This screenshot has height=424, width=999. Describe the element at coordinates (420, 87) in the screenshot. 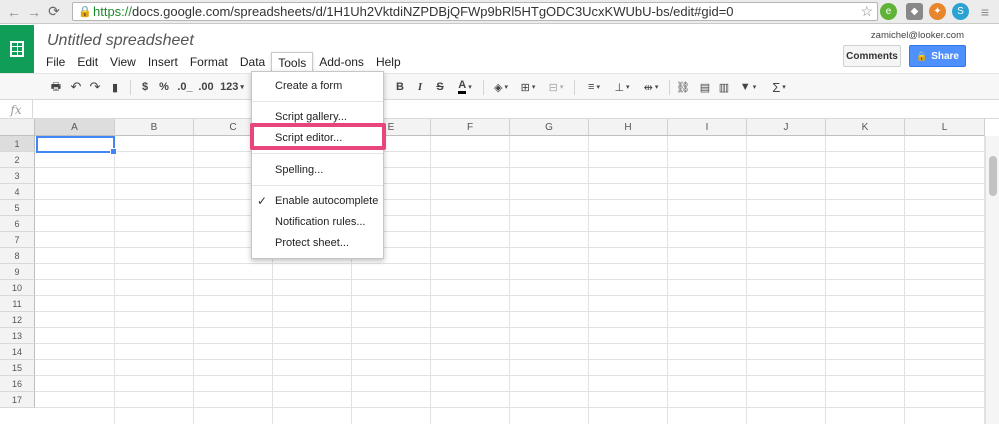

I see `italic-button: I` at that location.